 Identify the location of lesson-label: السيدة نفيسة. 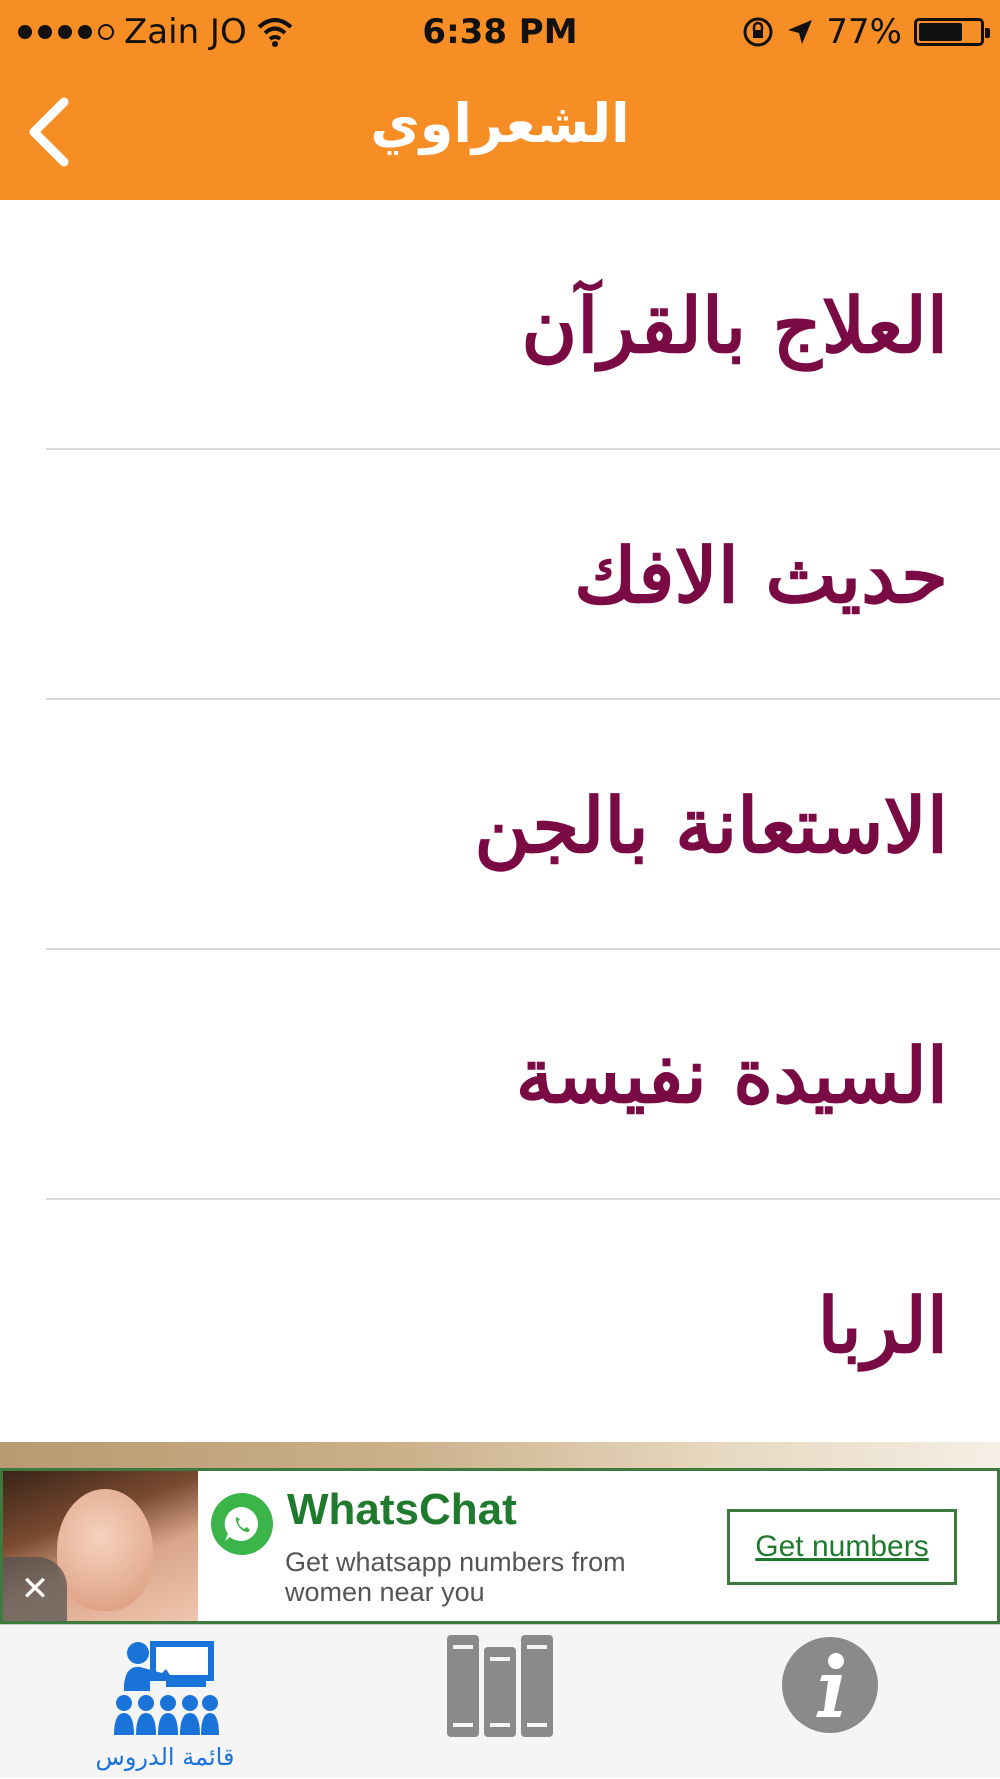
(731, 1075).